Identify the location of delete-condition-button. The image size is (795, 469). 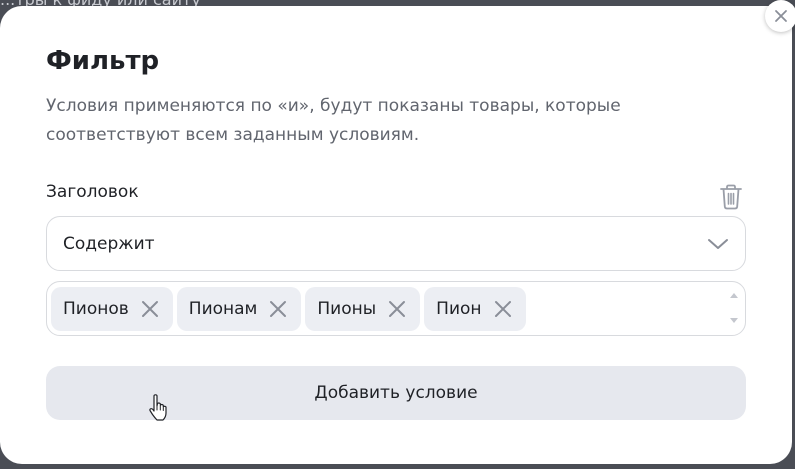
(731, 197).